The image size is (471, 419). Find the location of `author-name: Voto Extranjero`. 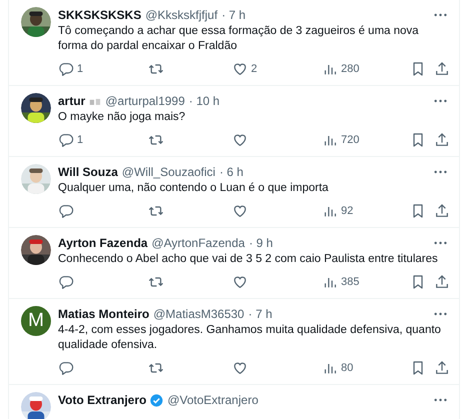

author-name: Voto Extranjero is located at coordinates (102, 400).